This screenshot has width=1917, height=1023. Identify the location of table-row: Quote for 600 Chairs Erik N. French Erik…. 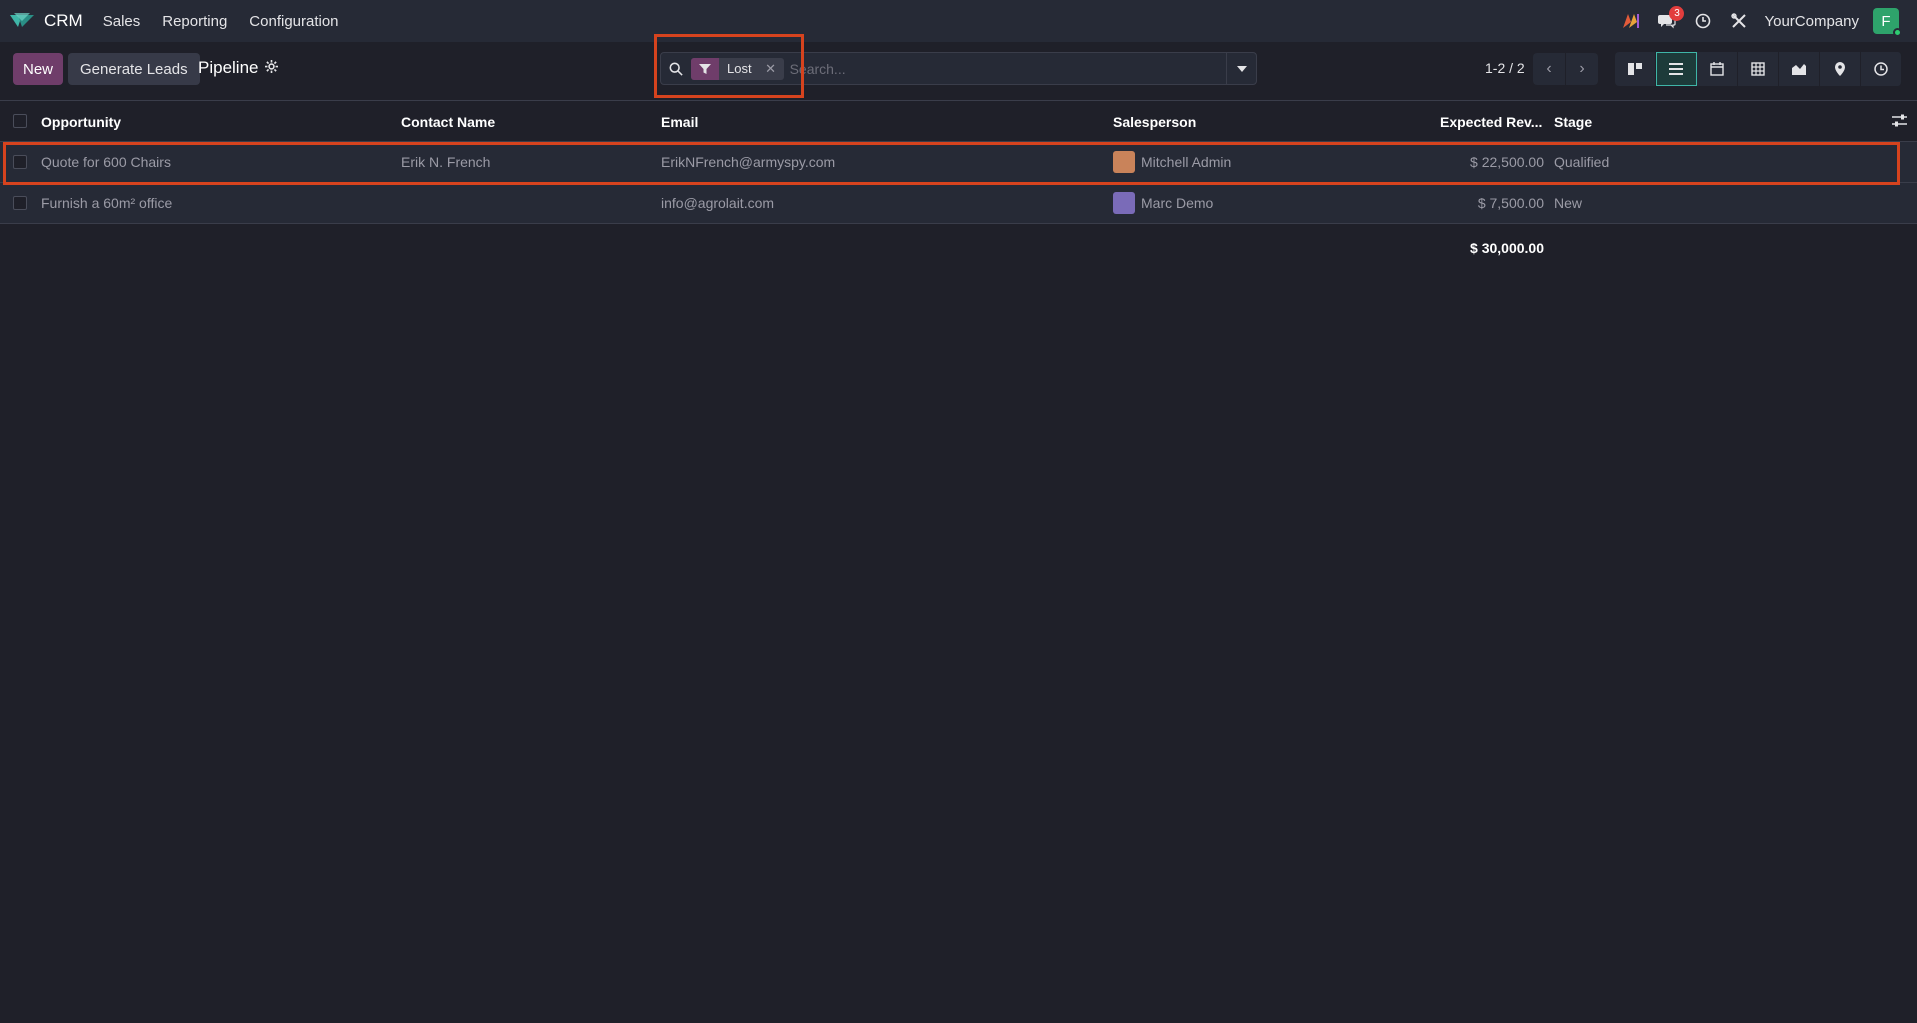
(958, 162).